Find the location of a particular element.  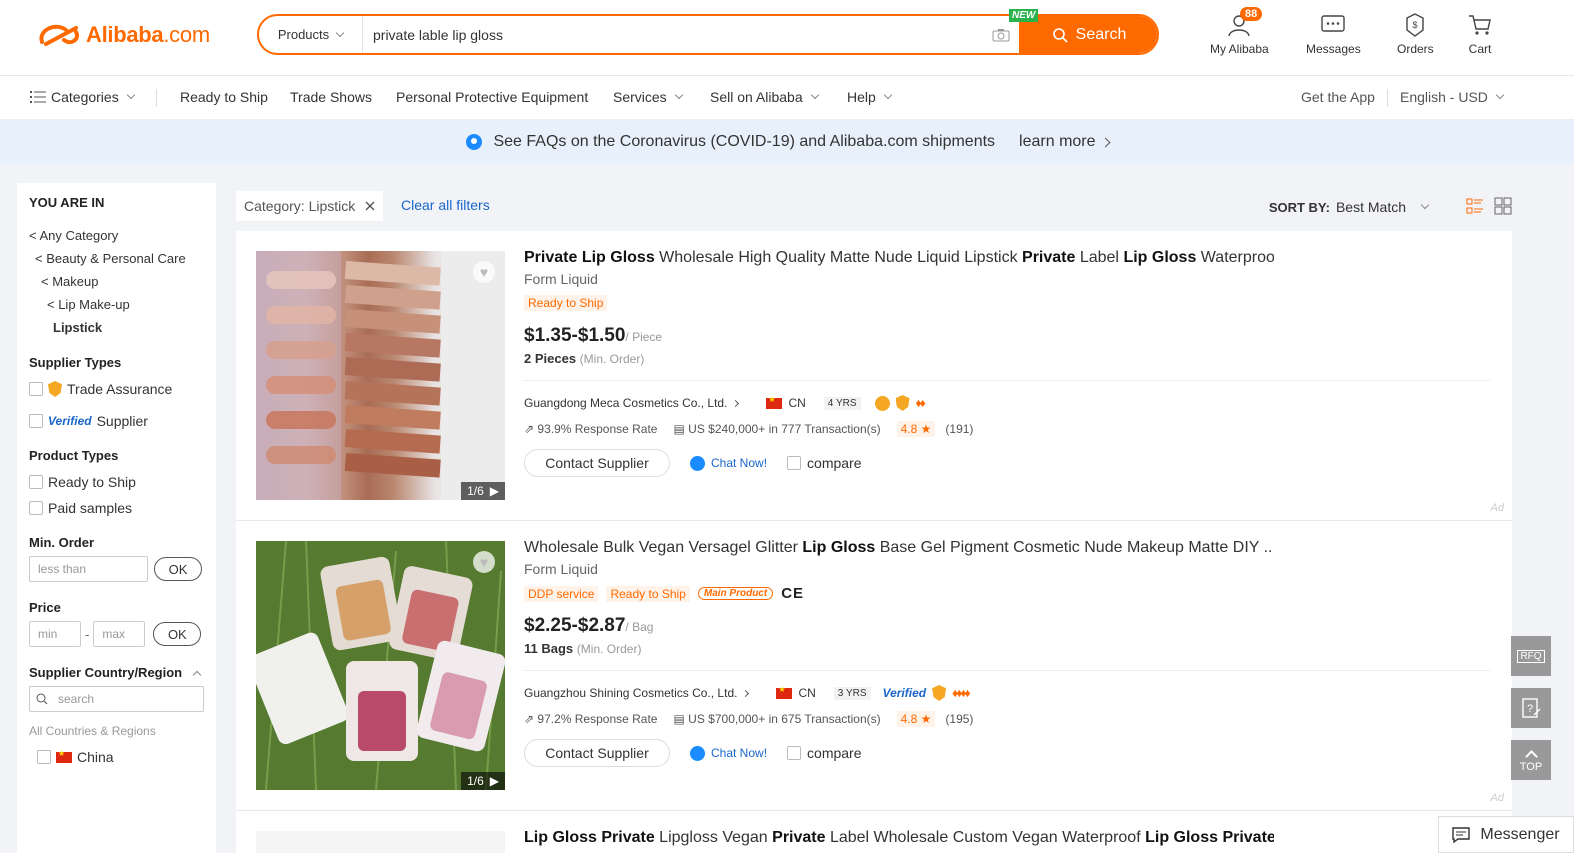

price-max-input: max is located at coordinates (119, 634).